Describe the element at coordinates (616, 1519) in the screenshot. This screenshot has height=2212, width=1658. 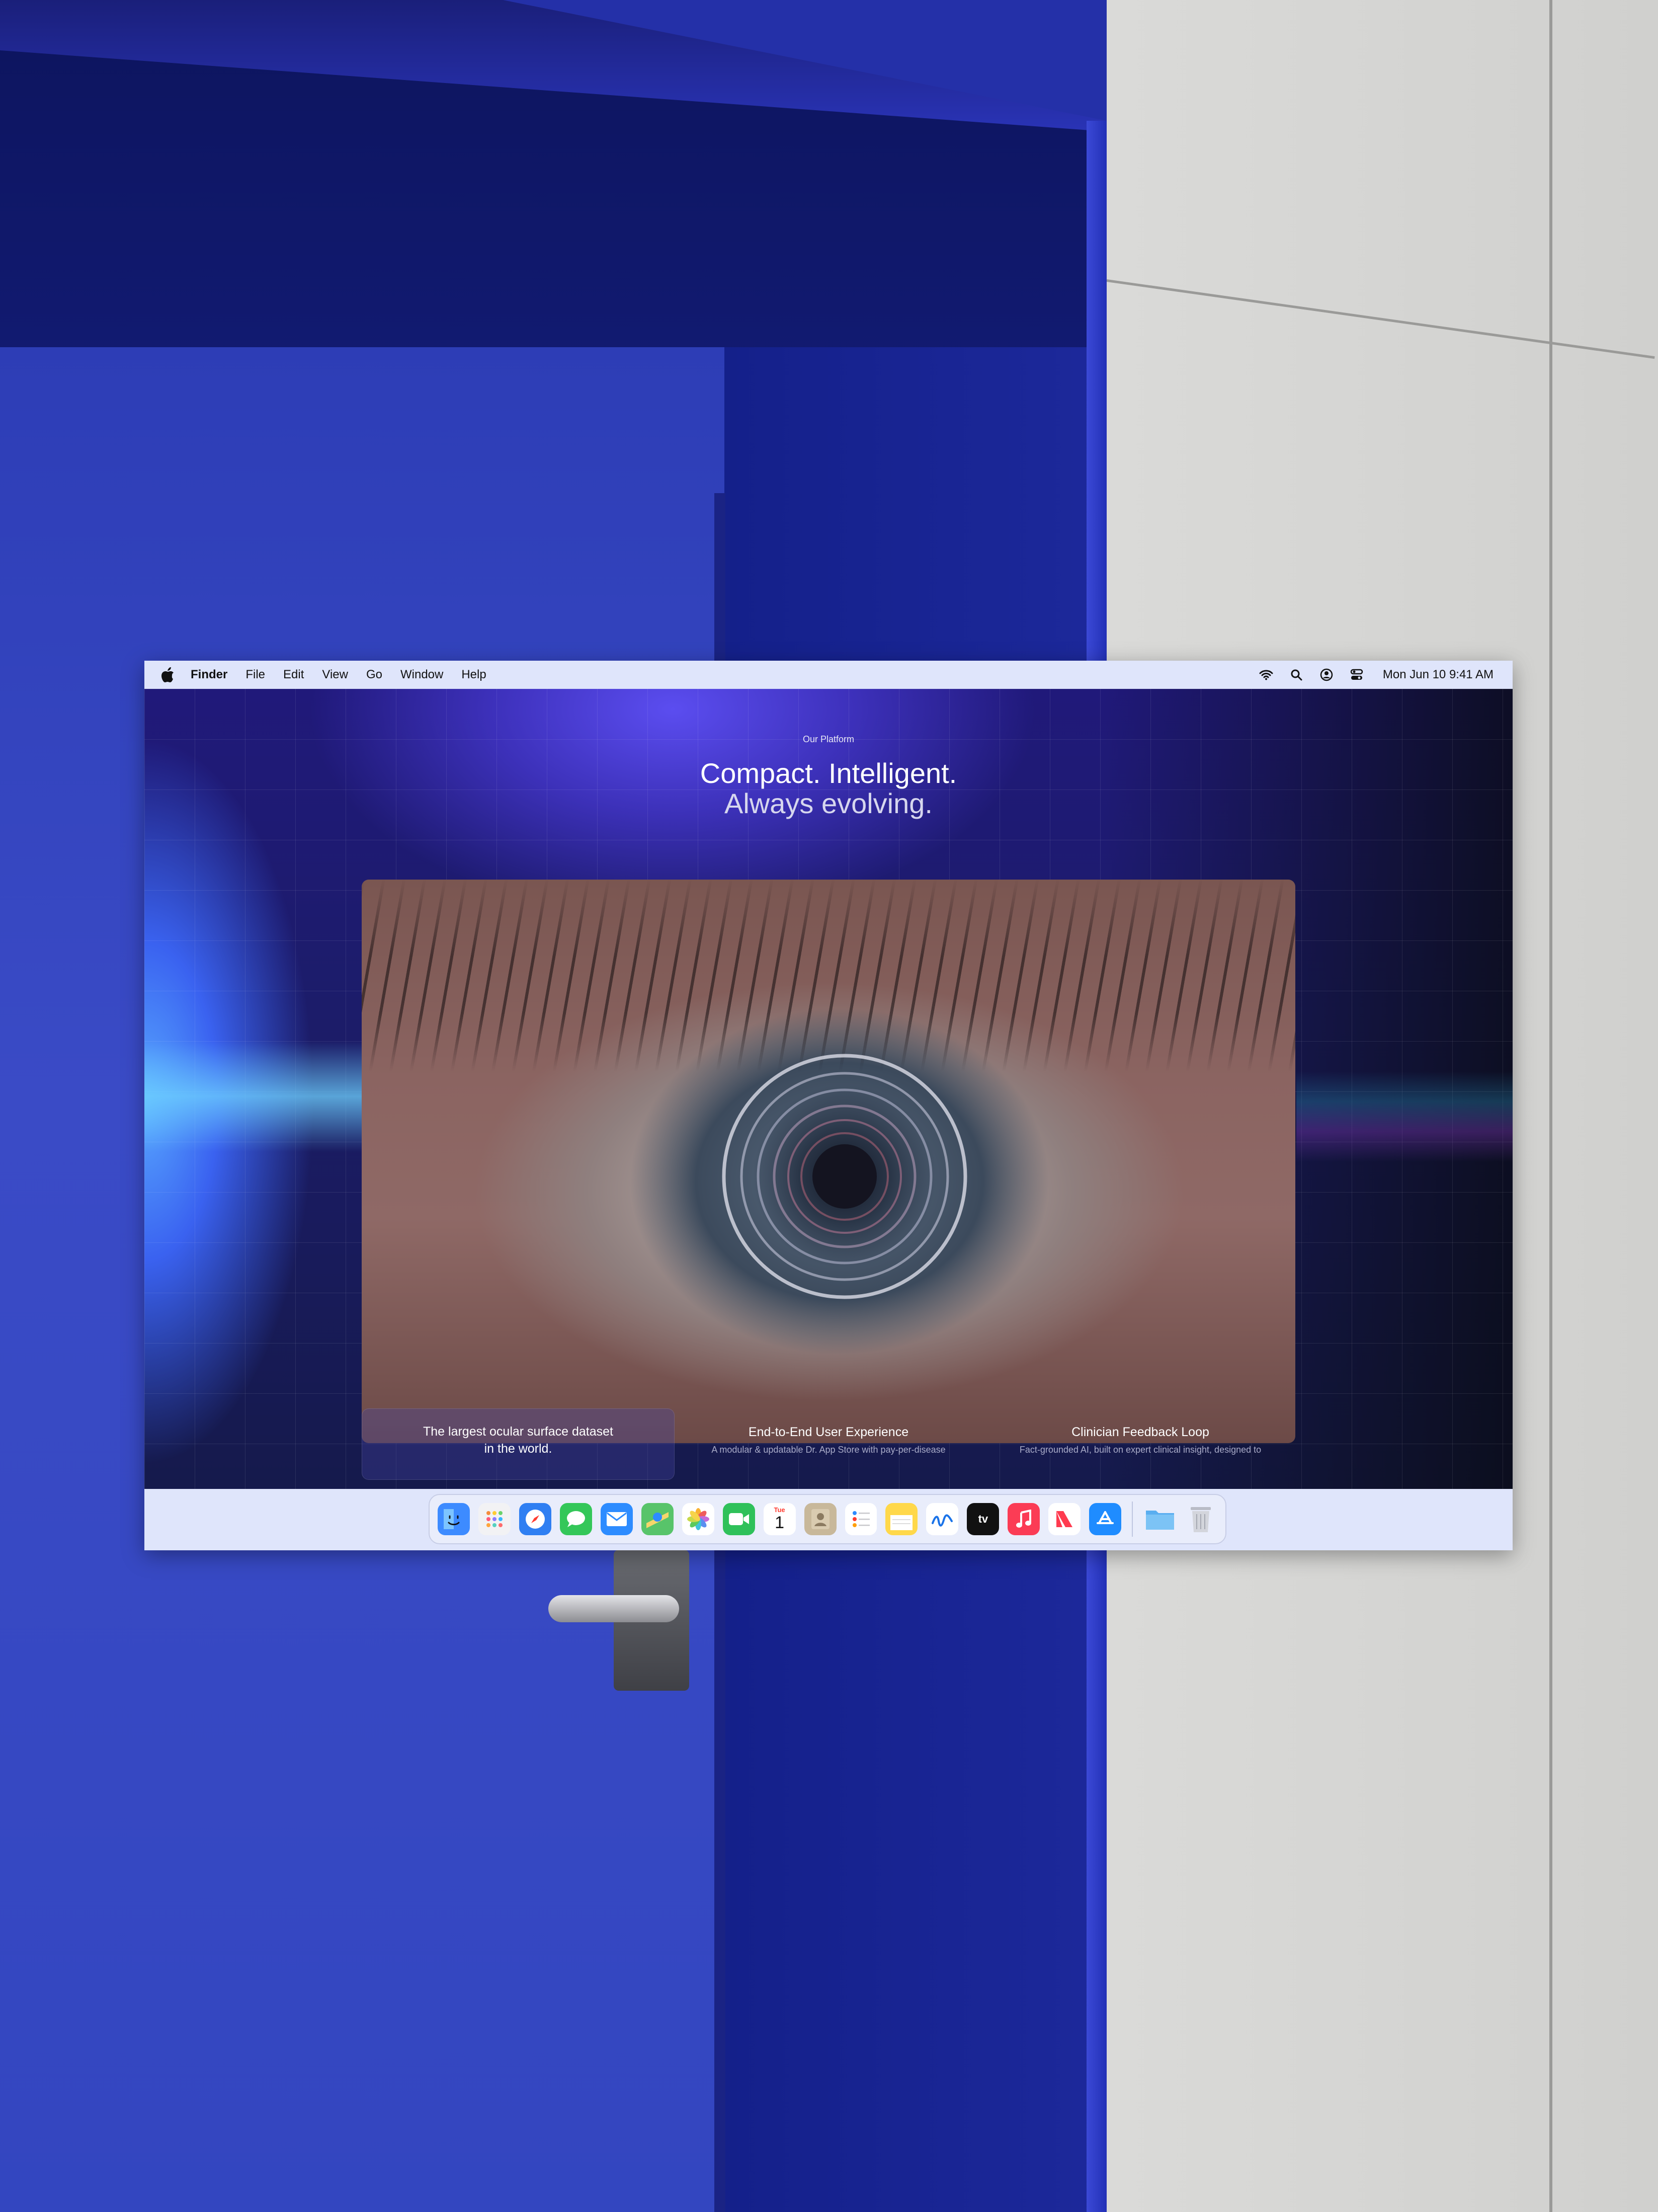
I see `mail-icon` at that location.